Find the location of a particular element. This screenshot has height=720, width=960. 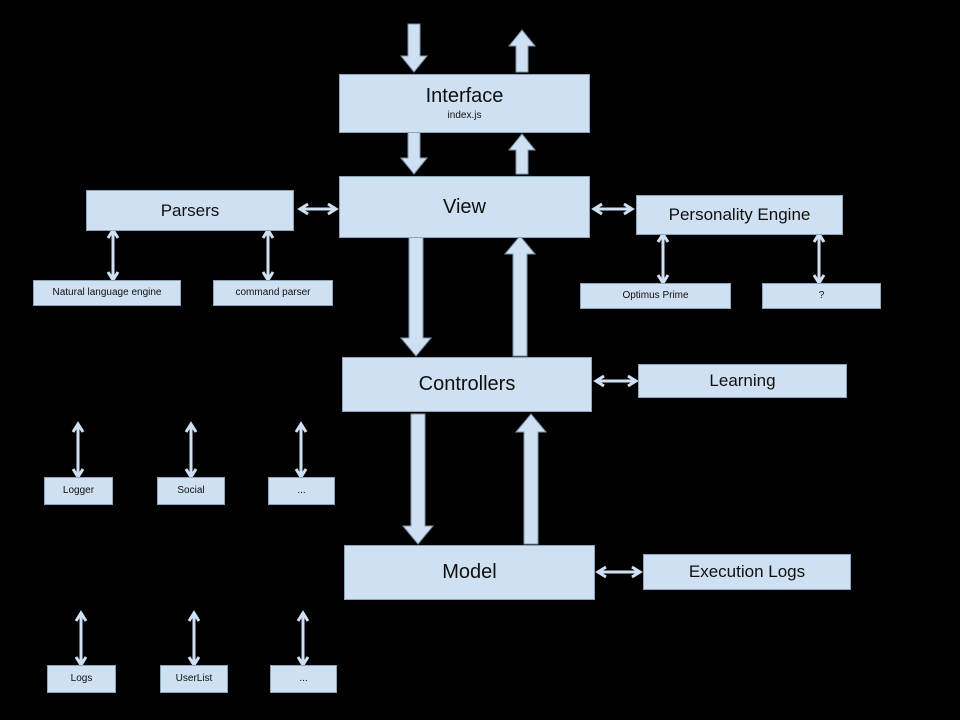

node-controllers-title: Controllers is located at coordinates (467, 384).